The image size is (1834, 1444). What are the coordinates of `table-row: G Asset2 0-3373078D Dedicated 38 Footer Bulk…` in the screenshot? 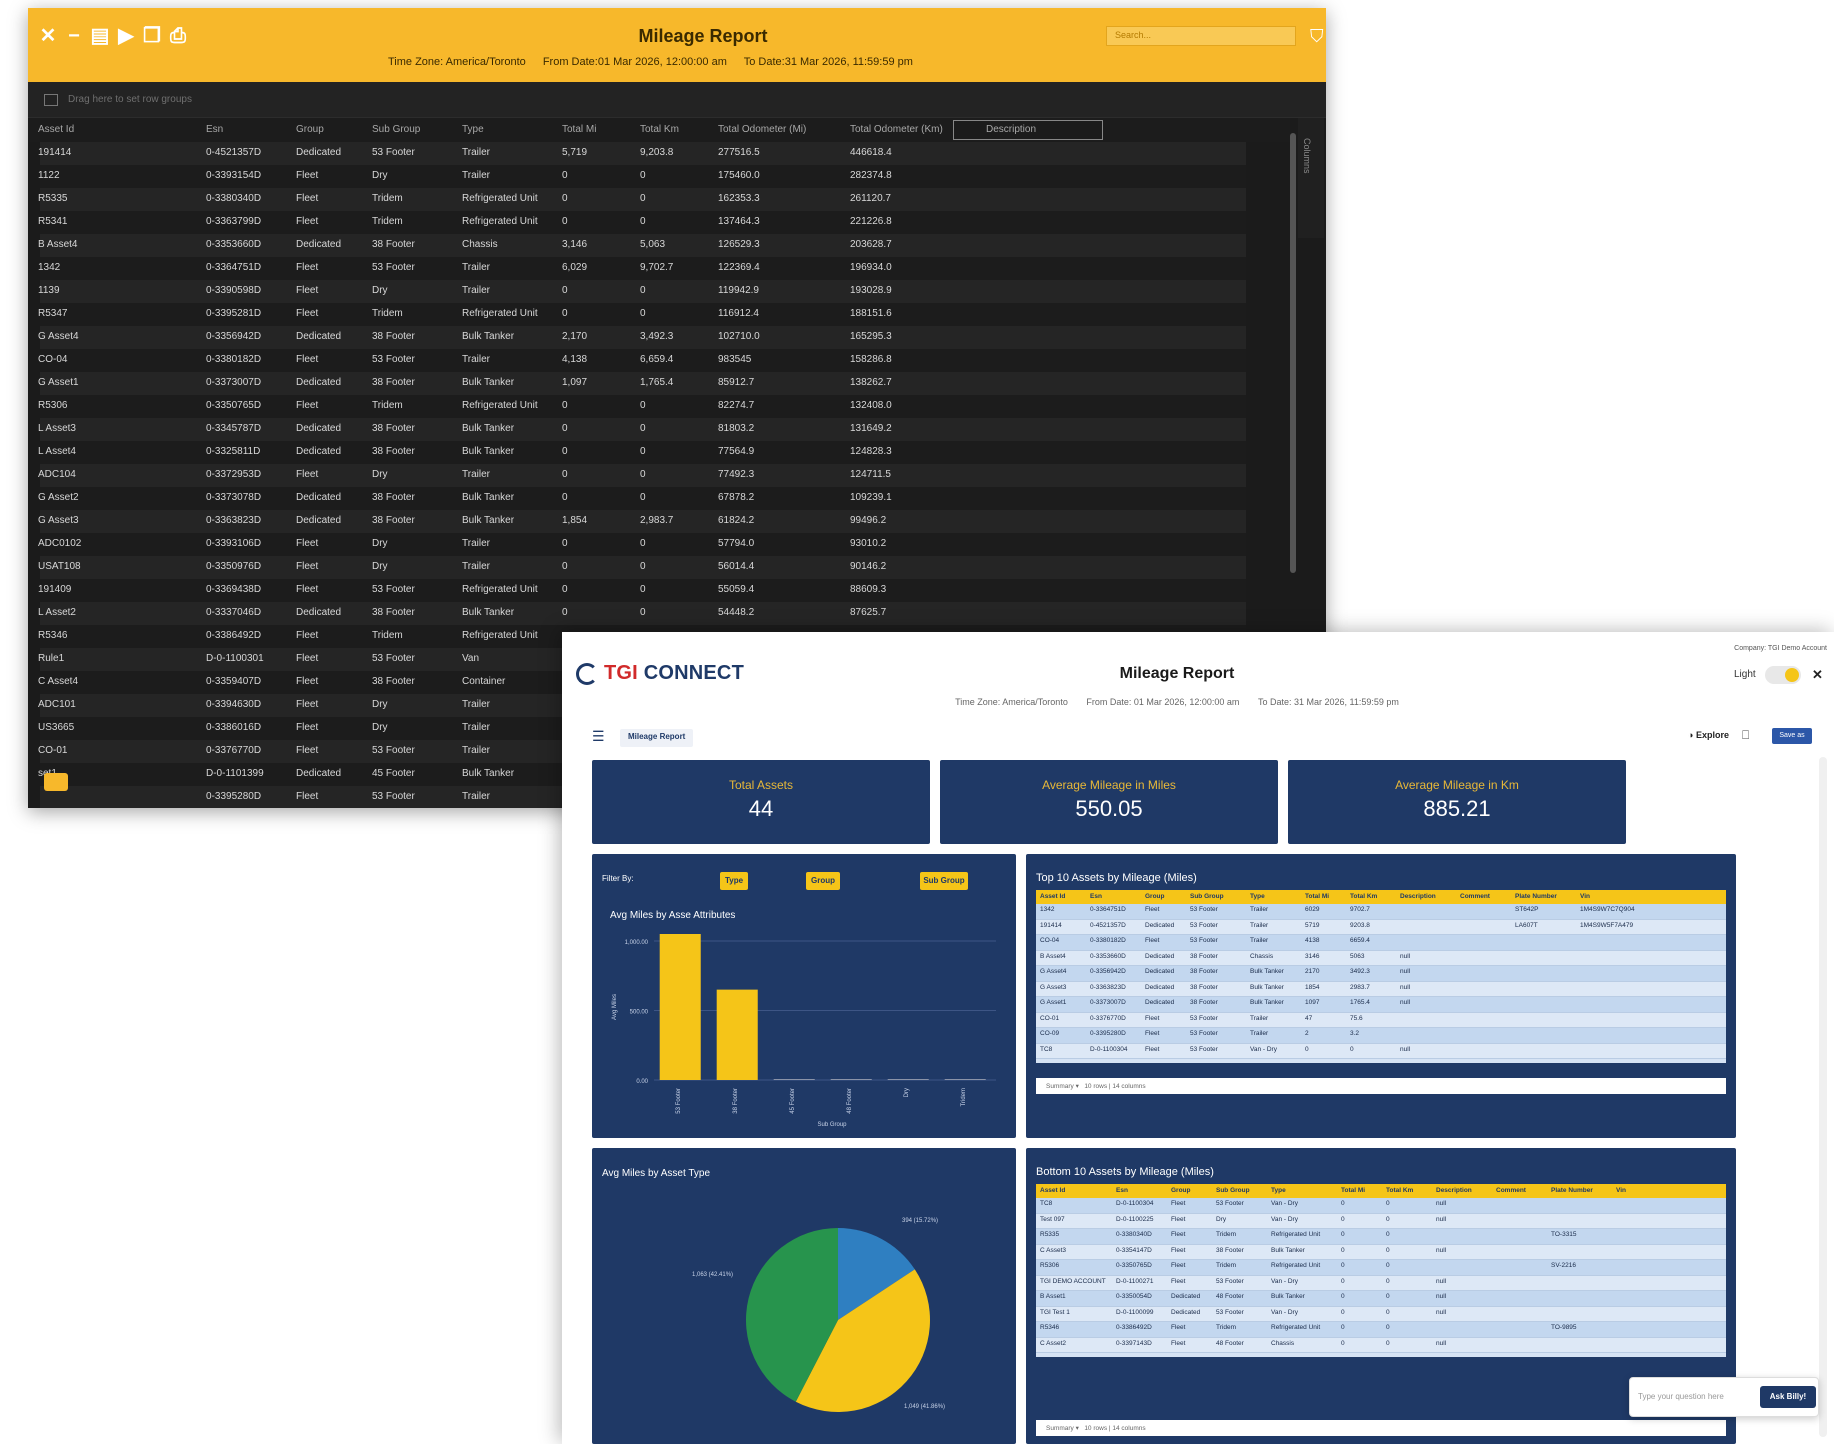 It's located at (642, 498).